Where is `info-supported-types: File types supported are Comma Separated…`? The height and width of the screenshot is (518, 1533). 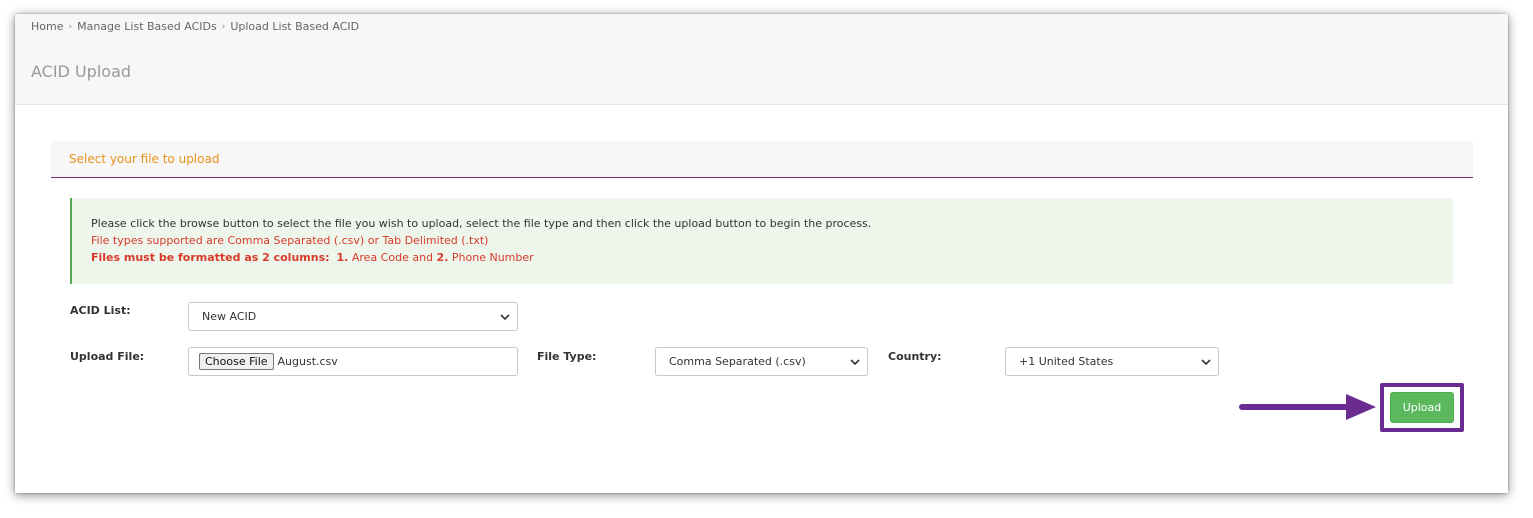
info-supported-types: File types supported are Comma Separated… is located at coordinates (290, 240).